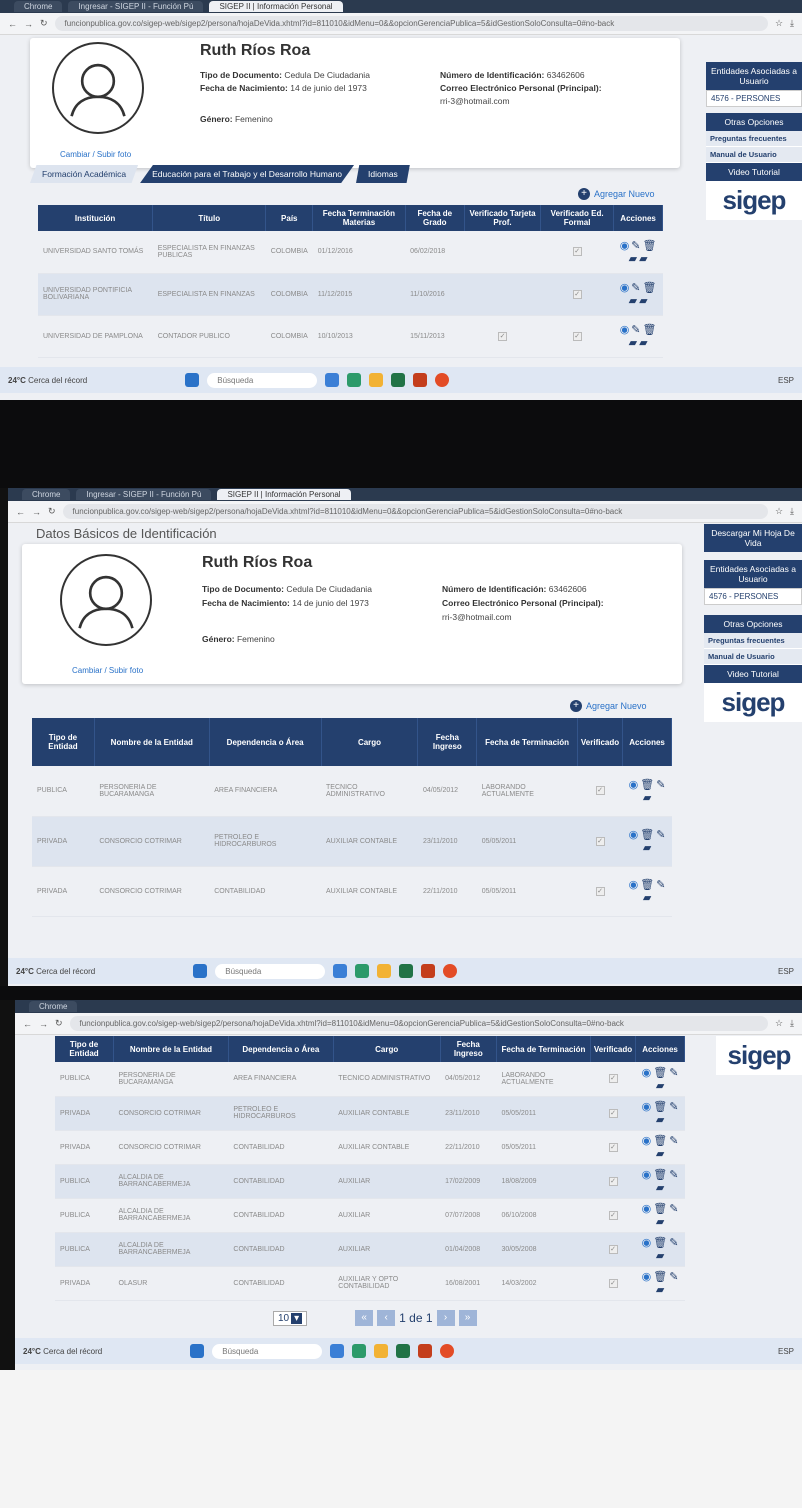 The width and height of the screenshot is (802, 1508). What do you see at coordinates (643, 342) in the screenshot?
I see `folder-open-icon: ▰` at bounding box center [643, 342].